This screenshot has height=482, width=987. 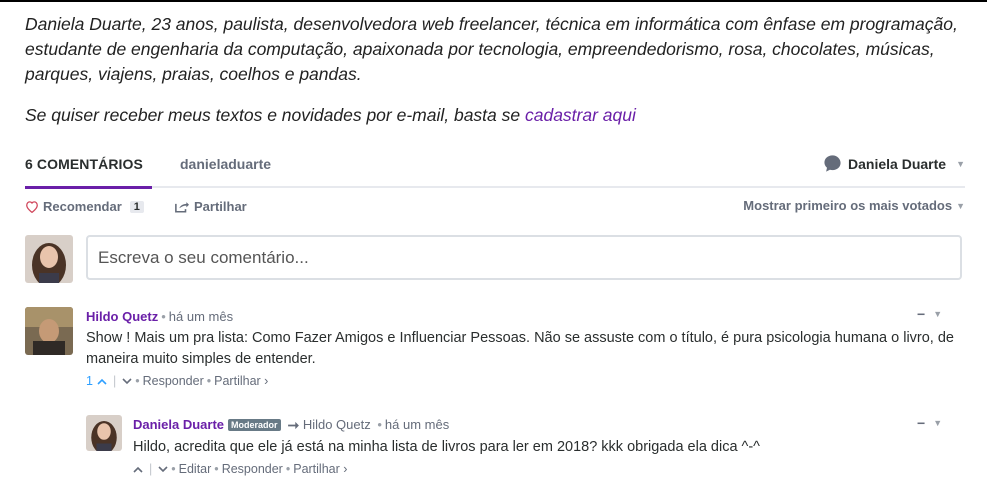 What do you see at coordinates (897, 163) in the screenshot?
I see `user-name: Daniela Duarte` at bounding box center [897, 163].